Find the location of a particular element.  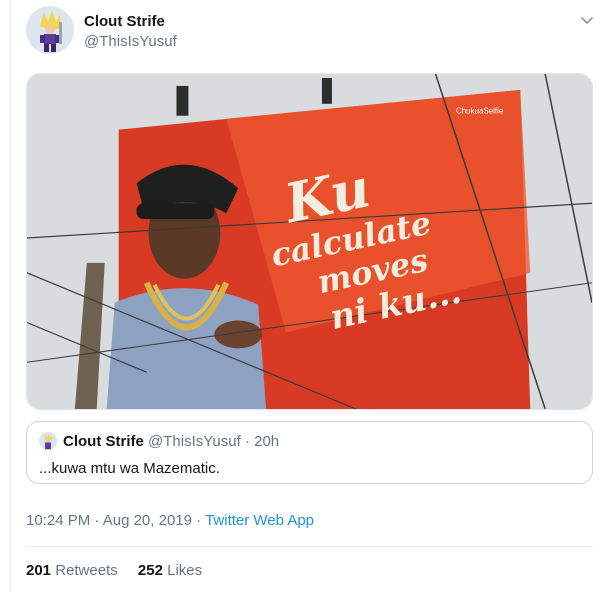

avatar-image is located at coordinates (50, 30).